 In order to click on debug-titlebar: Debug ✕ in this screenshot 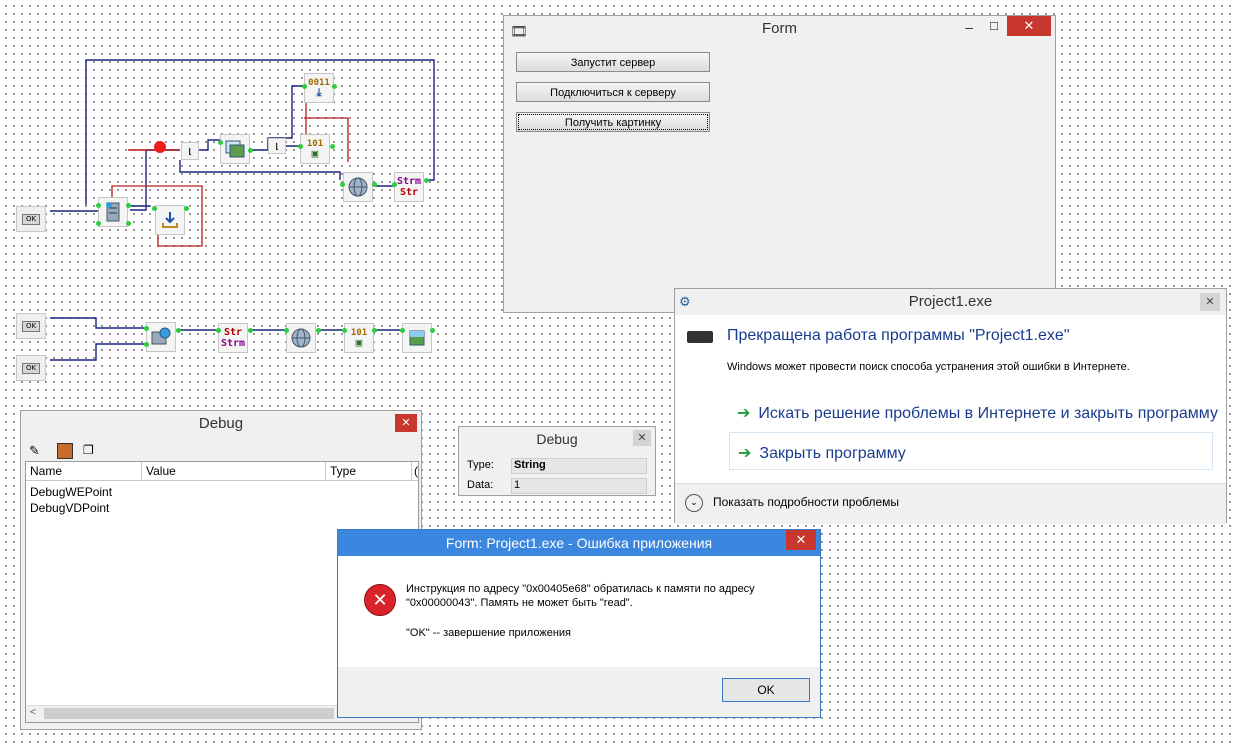, I will do `click(221, 424)`.